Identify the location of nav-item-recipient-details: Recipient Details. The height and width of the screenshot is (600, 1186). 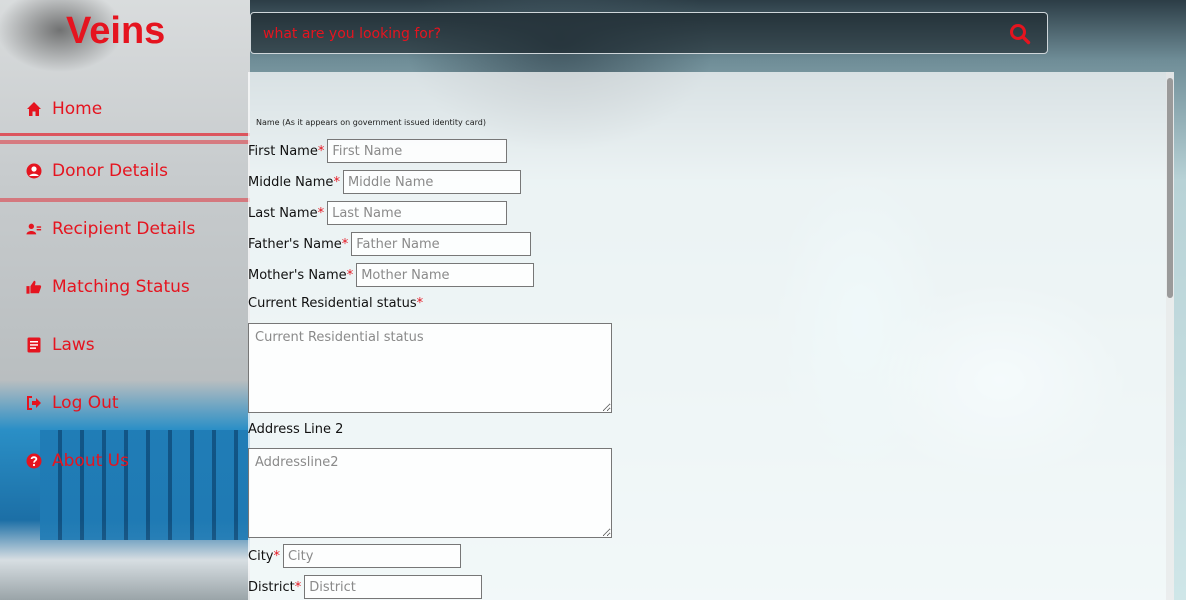
(125, 228).